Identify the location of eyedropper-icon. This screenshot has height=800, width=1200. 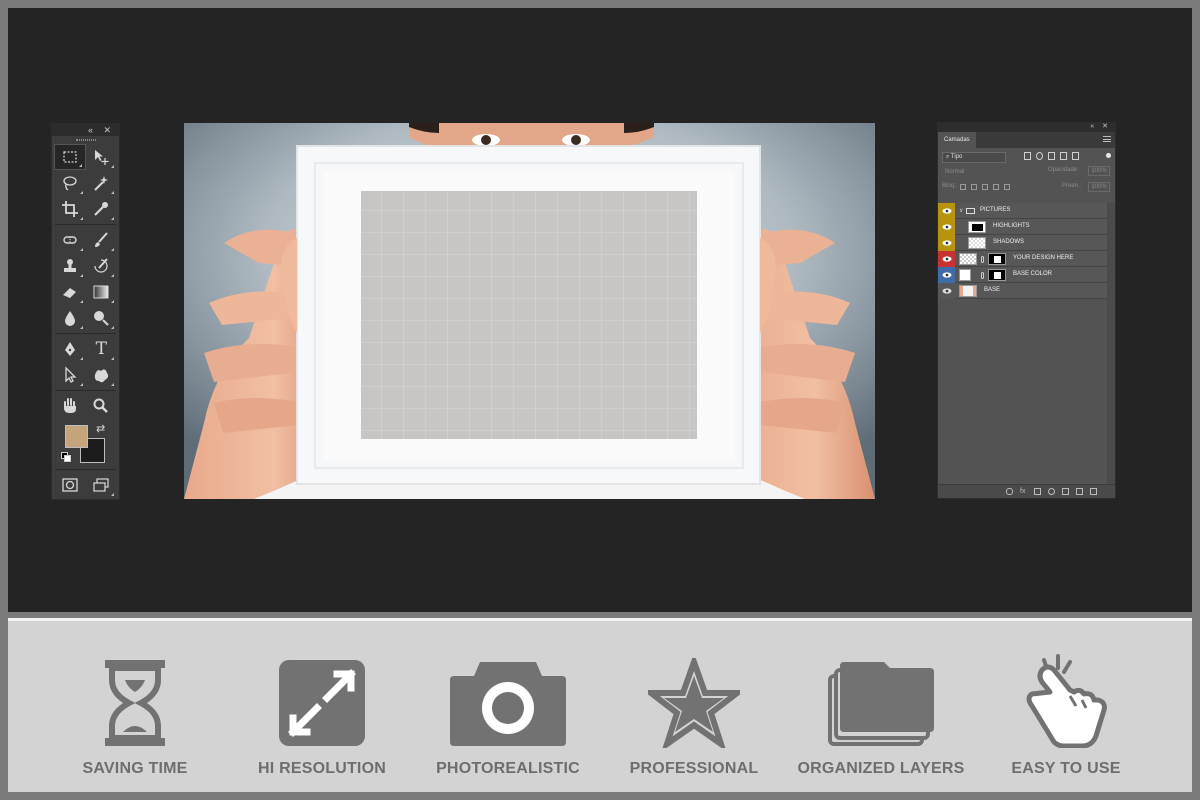
(101, 209).